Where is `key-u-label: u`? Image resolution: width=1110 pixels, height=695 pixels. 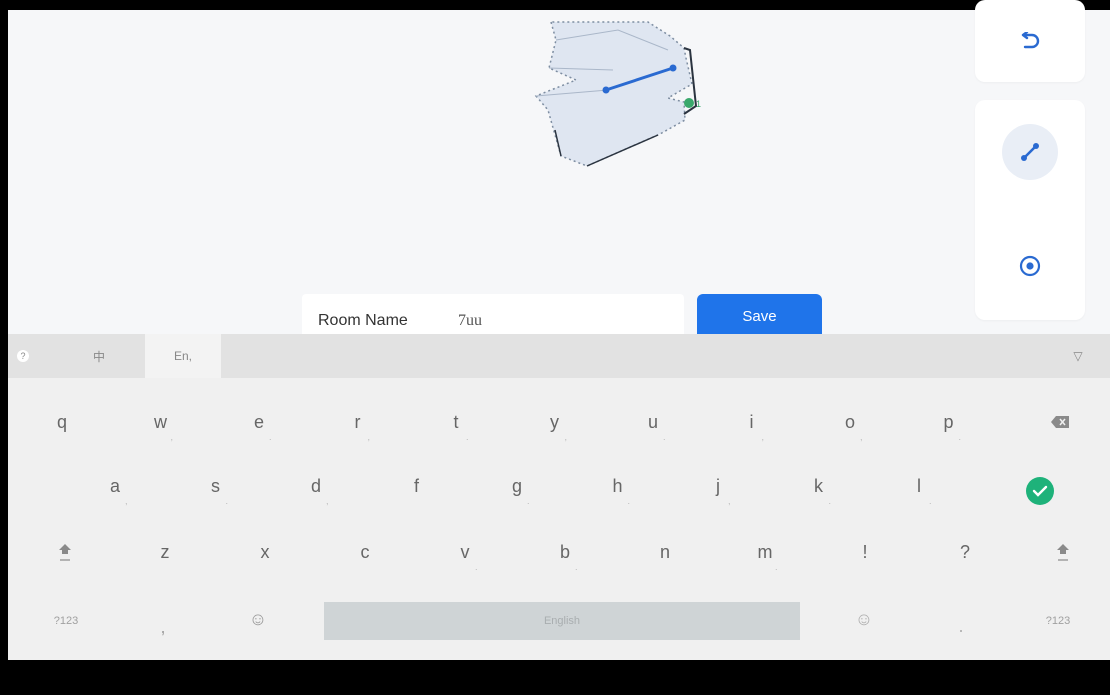
key-u-label: u is located at coordinates (652, 421).